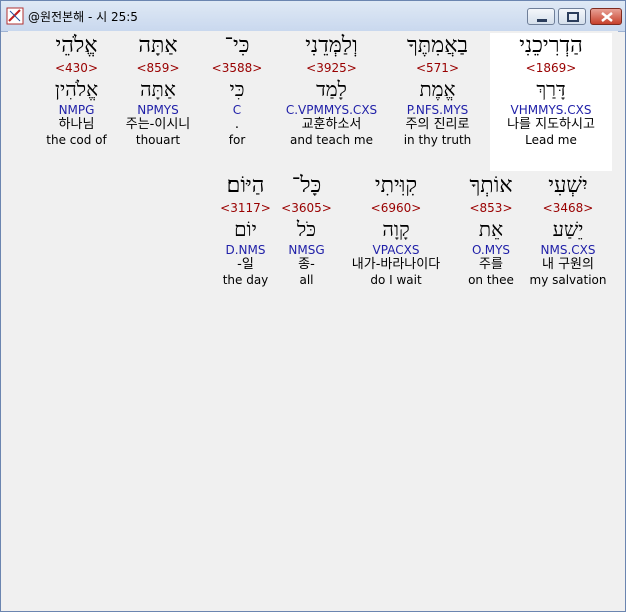 The image size is (628, 614). Describe the element at coordinates (76, 102) in the screenshot. I see `word-cell: אֱלֹהֵי <430> אֱלֹהִין NMPG 하나님 the cod of` at that location.